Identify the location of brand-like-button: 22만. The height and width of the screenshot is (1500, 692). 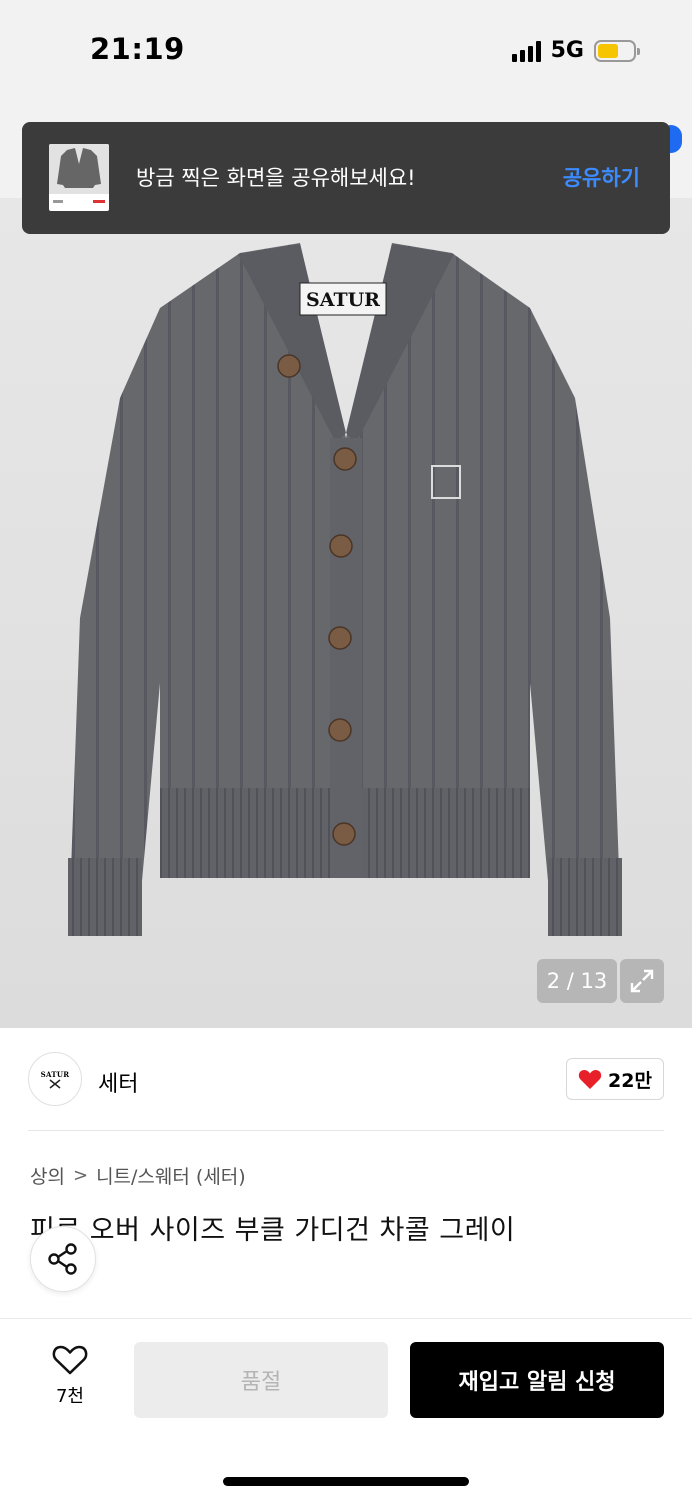
(615, 1079).